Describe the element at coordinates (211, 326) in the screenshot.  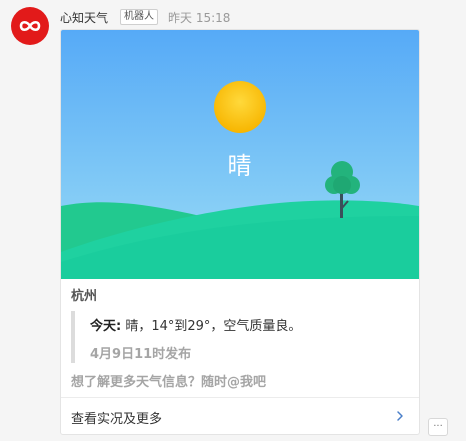
I see `today-text: 晴，14°到29°，空气质量良。` at that location.